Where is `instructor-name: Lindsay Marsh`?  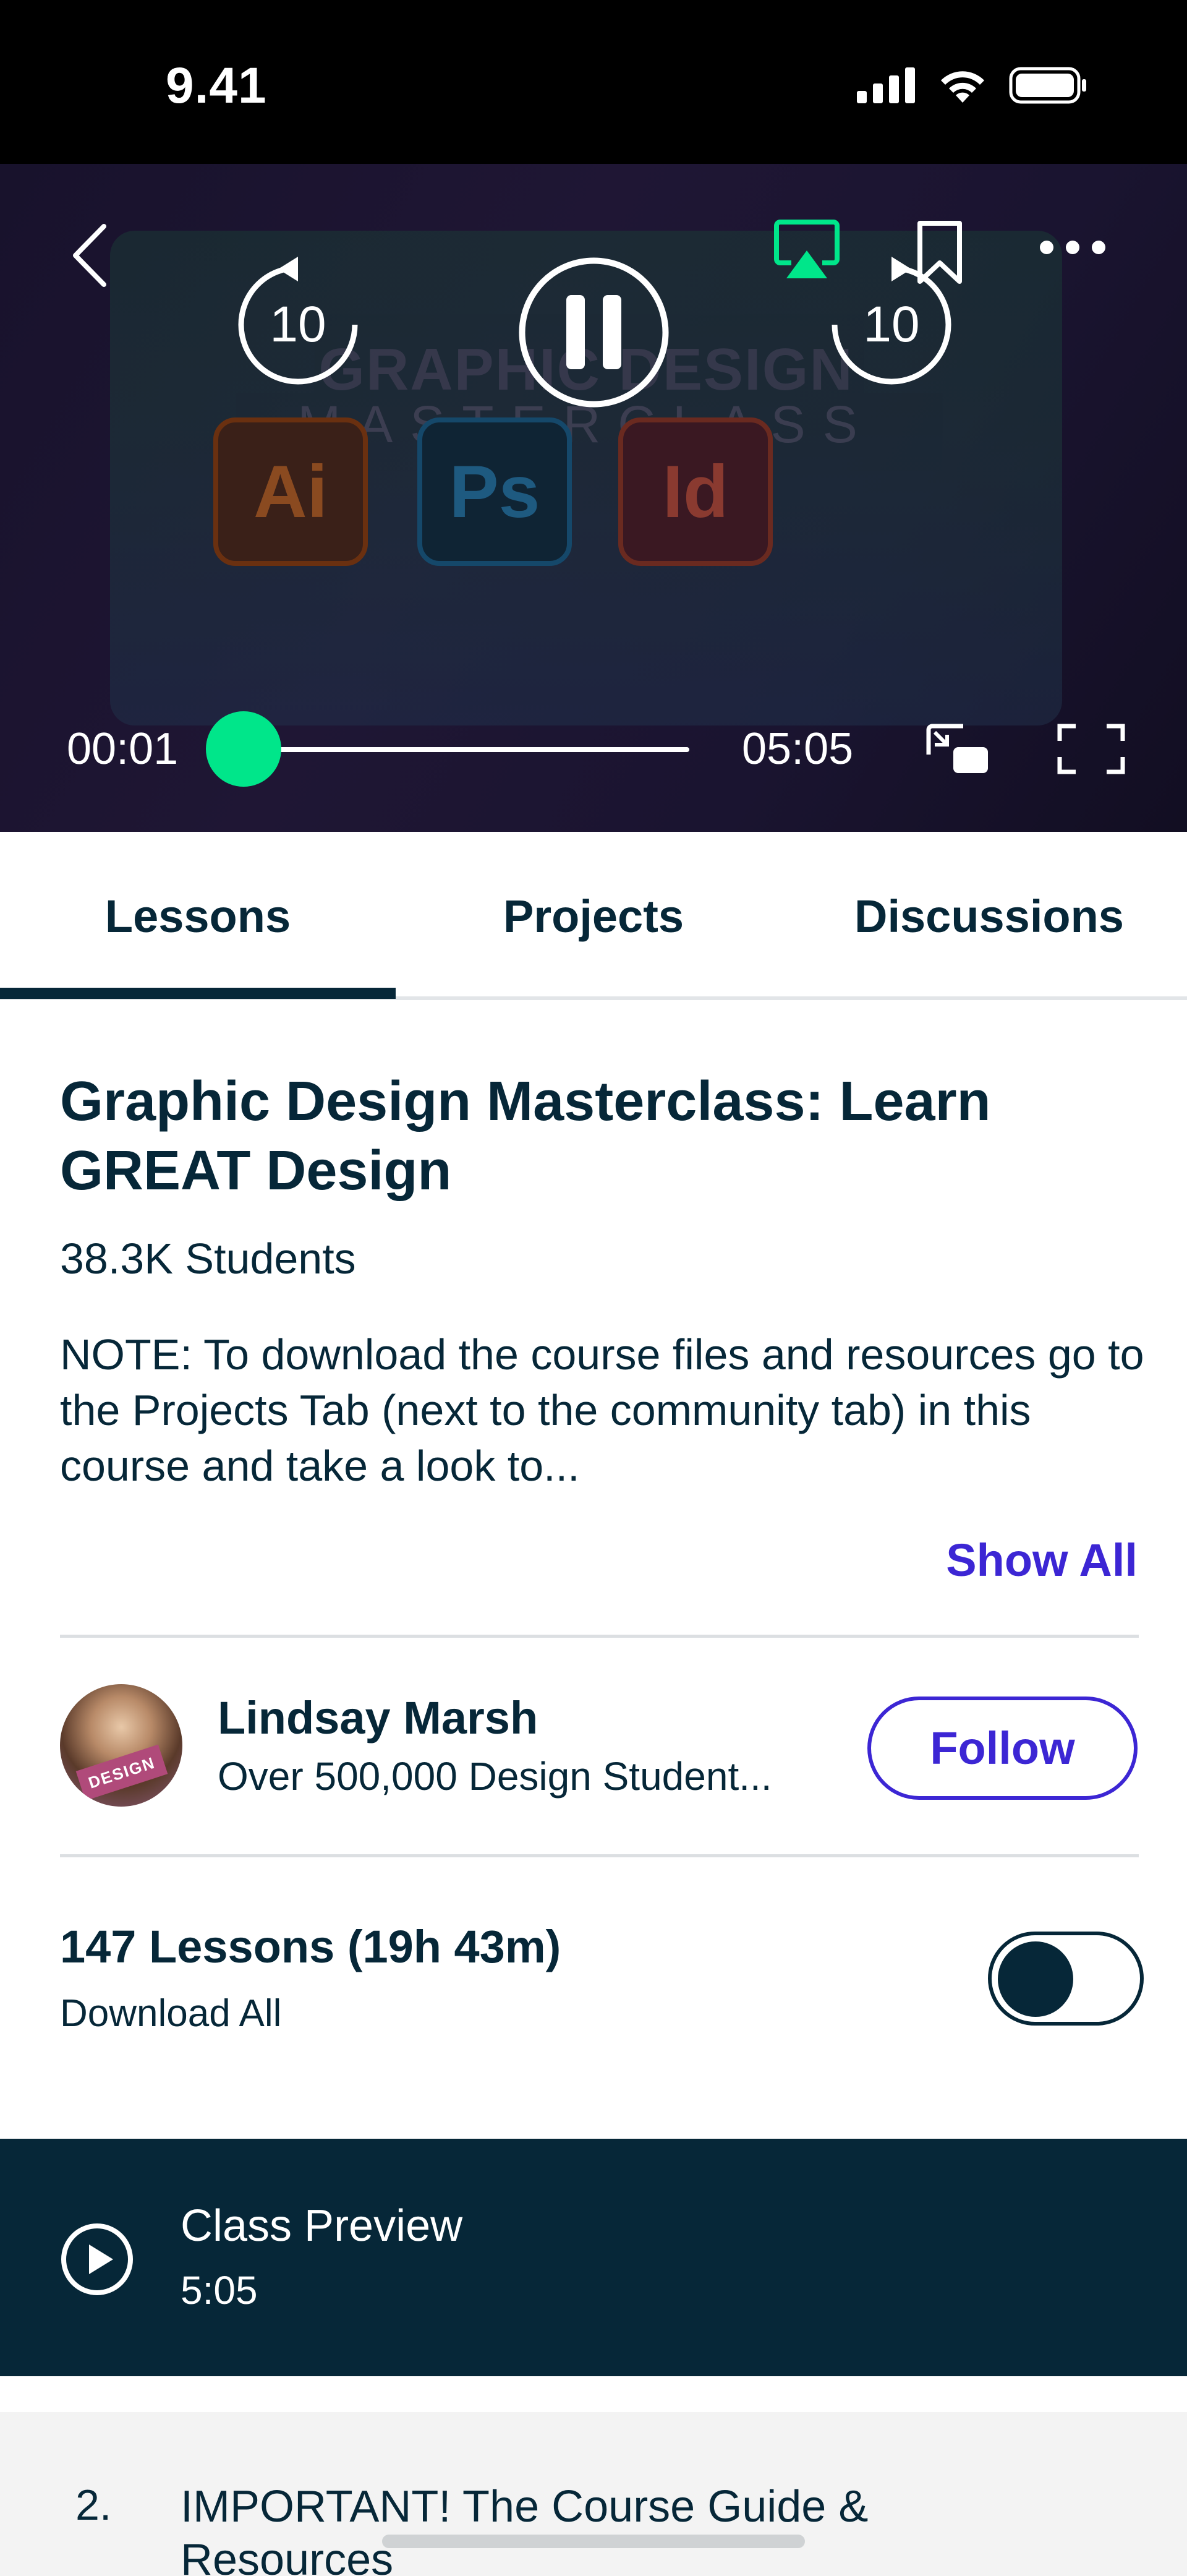
instructor-name: Lindsay Marsh is located at coordinates (378, 1718).